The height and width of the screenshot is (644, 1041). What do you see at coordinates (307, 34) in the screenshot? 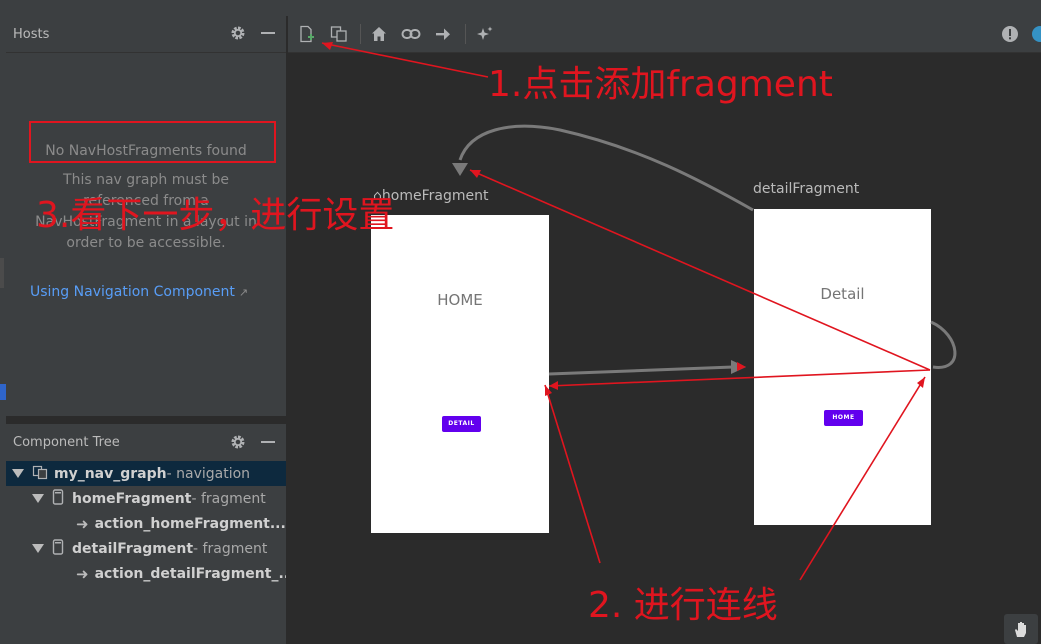
I see `new-destination-icon` at bounding box center [307, 34].